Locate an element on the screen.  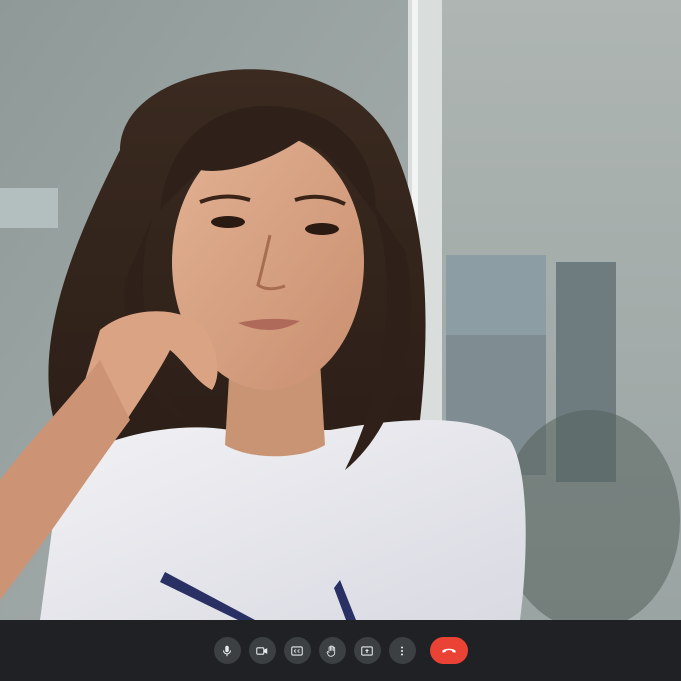
camera-button is located at coordinates (262, 650).